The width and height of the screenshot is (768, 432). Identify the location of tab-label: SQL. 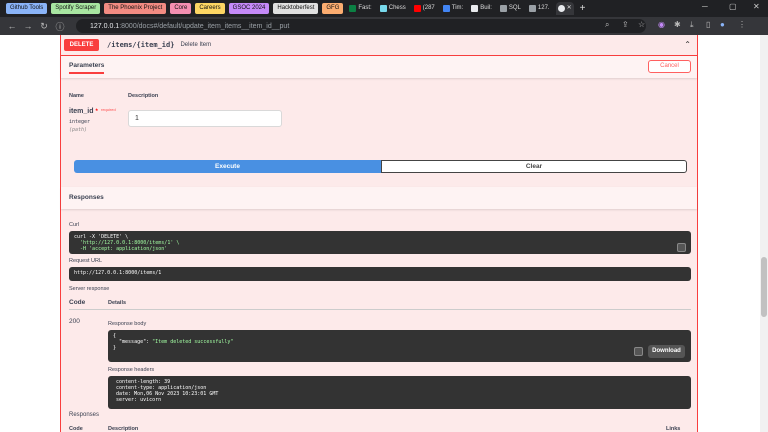
(514, 8).